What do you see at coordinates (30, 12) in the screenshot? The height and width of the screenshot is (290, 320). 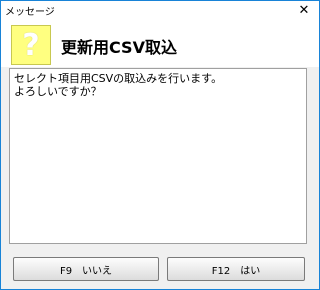 I see `window-title: メッセージ` at bounding box center [30, 12].